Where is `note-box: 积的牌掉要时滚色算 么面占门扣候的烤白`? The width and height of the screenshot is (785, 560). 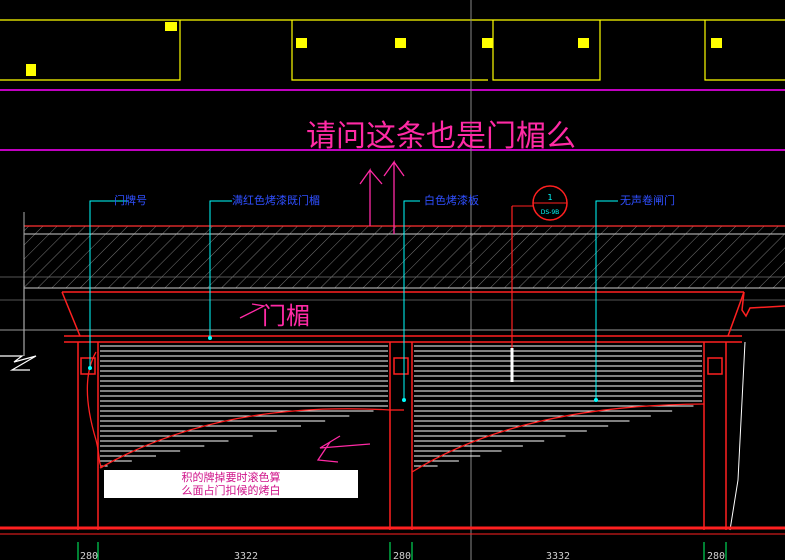
note-box: 积的牌掉要时滚色算 么面占门扣候的烤白 is located at coordinates (231, 484).